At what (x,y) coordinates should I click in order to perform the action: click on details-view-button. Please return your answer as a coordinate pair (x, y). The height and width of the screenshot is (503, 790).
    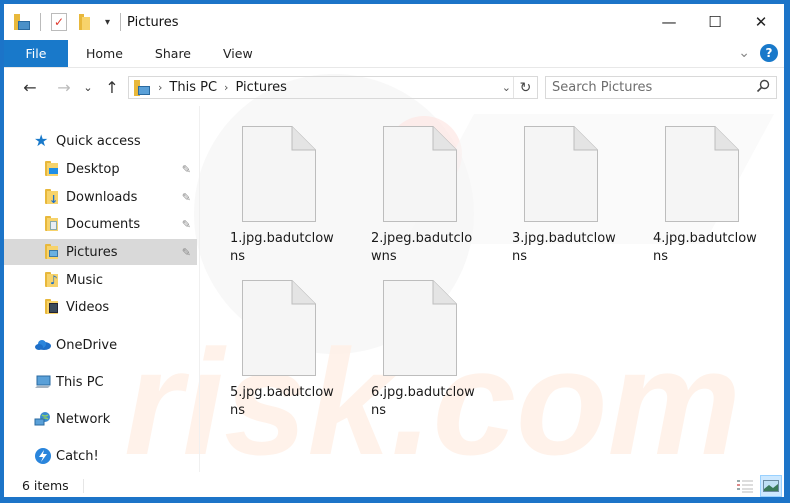
    Looking at the image, I should click on (745, 486).